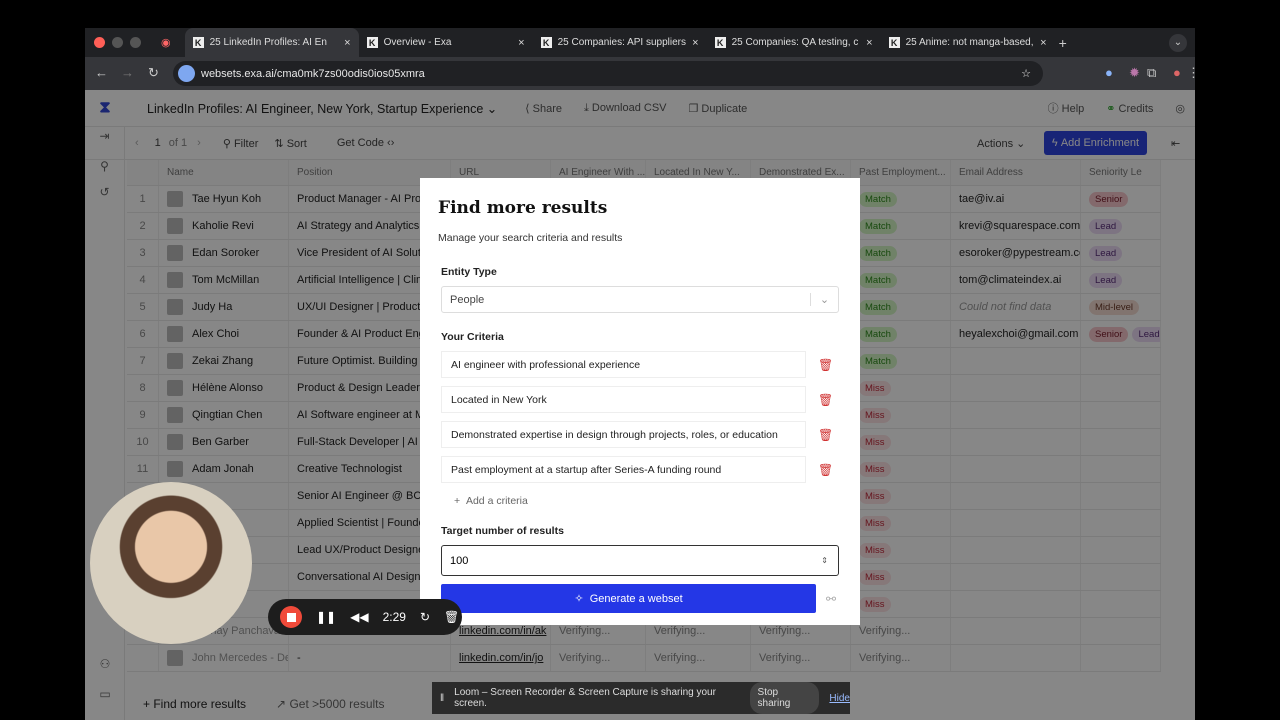 This screenshot has height=720, width=1280. I want to click on delete-icon: 🗑, so click(451, 617).